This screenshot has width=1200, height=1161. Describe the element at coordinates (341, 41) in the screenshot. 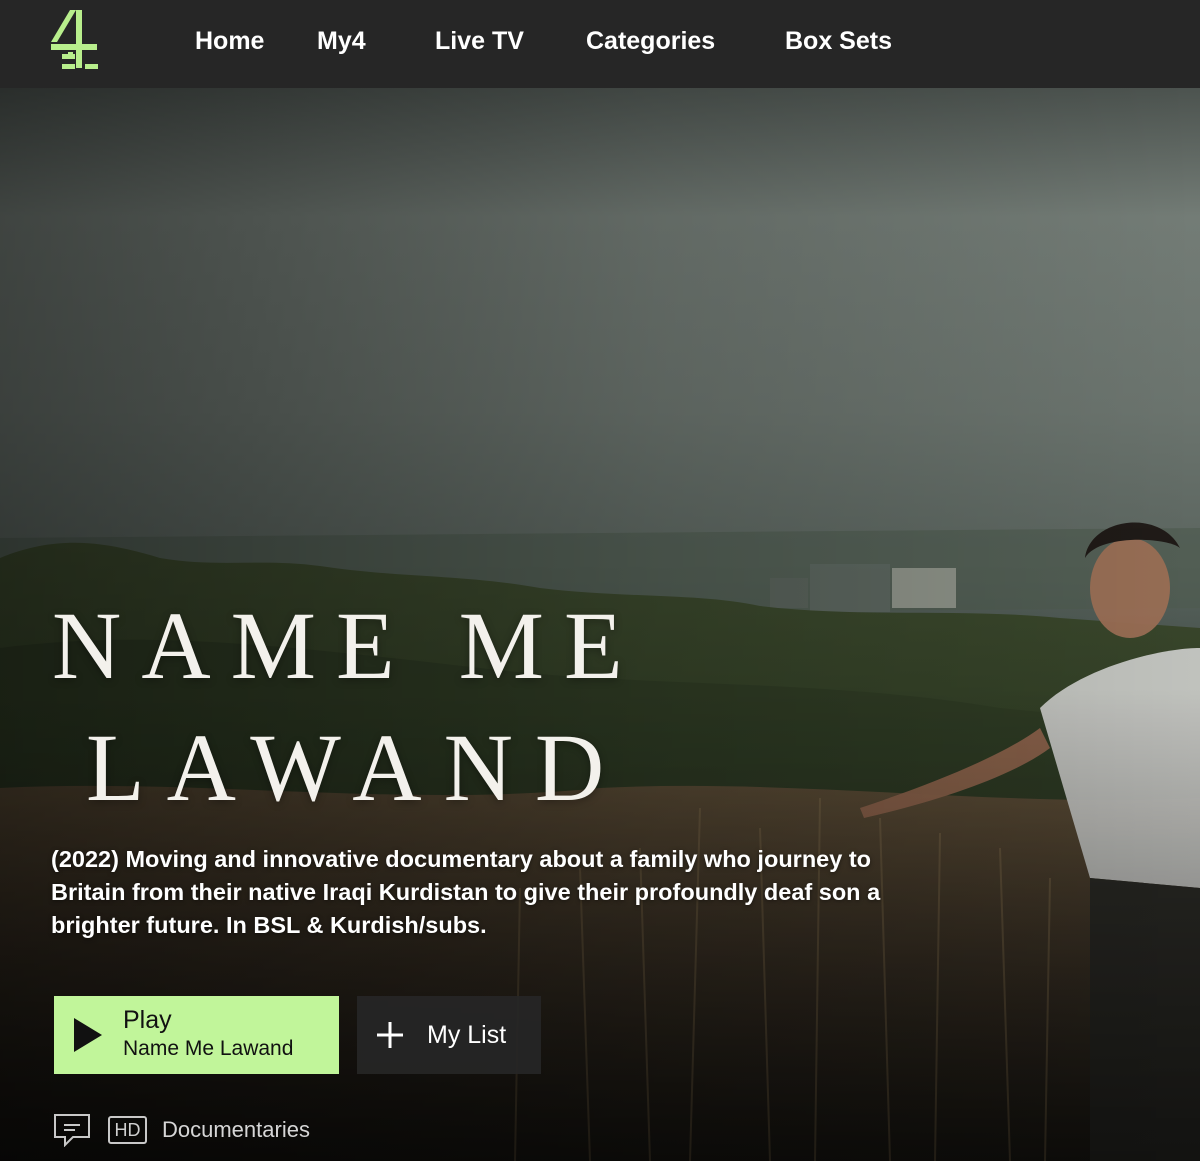

I see `nav-my4: My4` at that location.